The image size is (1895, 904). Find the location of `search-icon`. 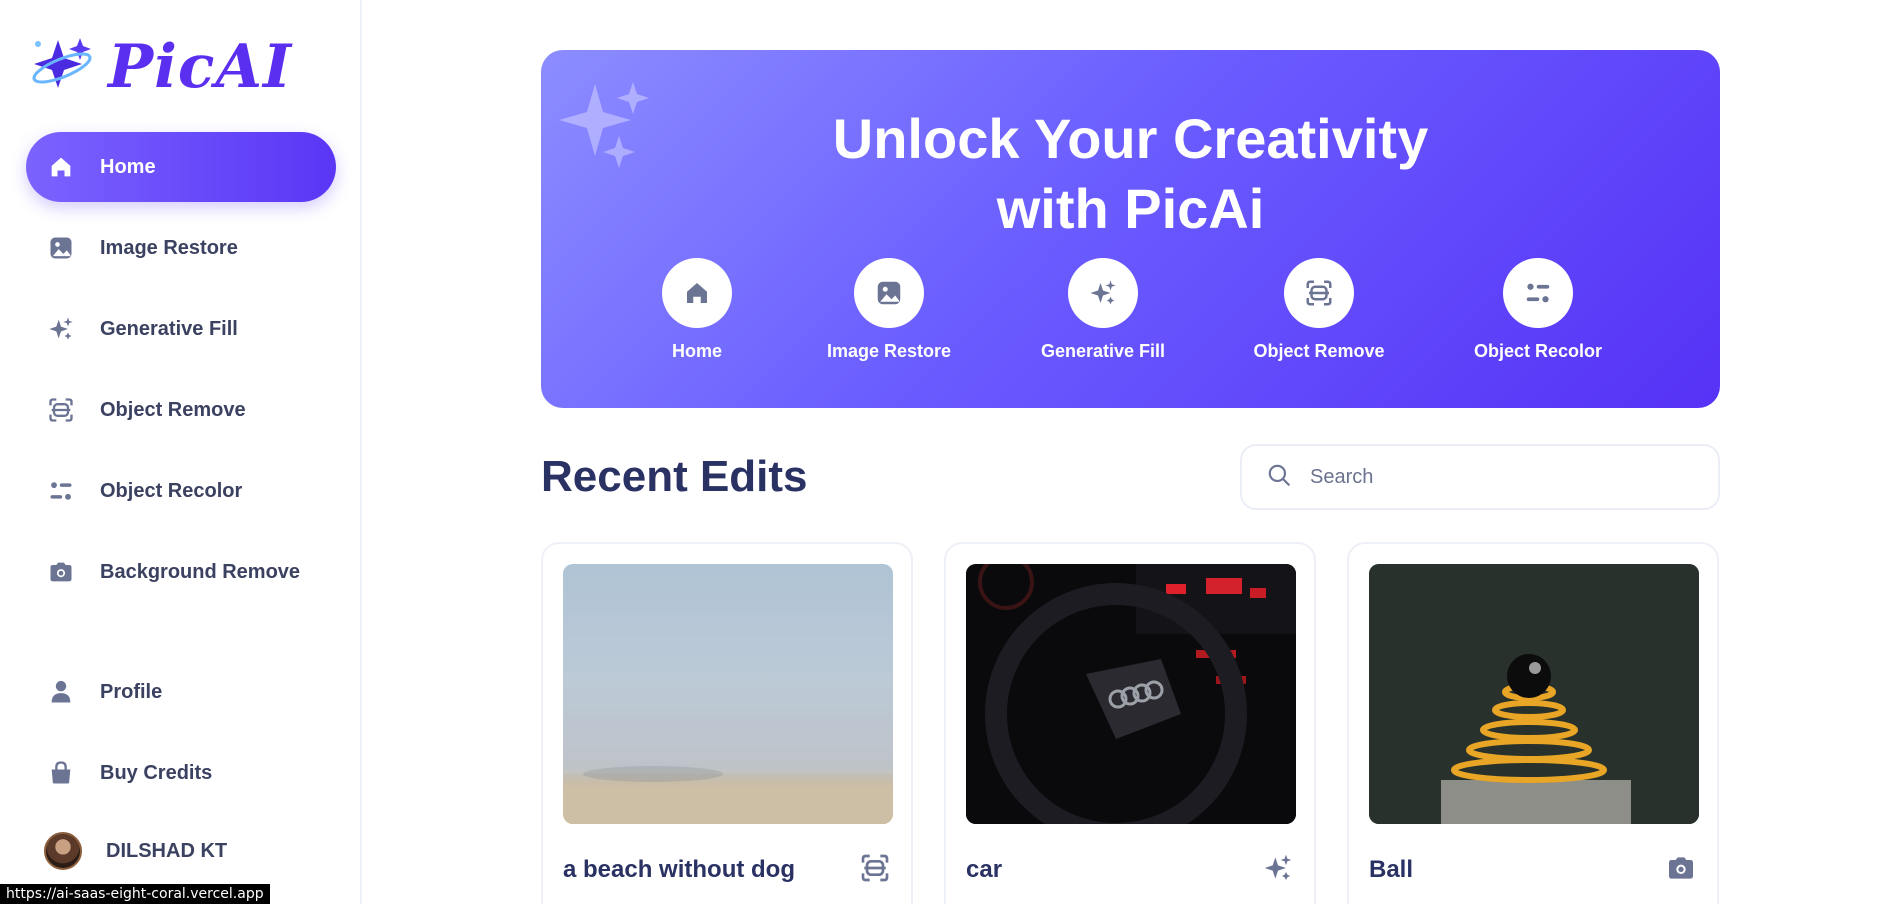

search-icon is located at coordinates (1279, 477).